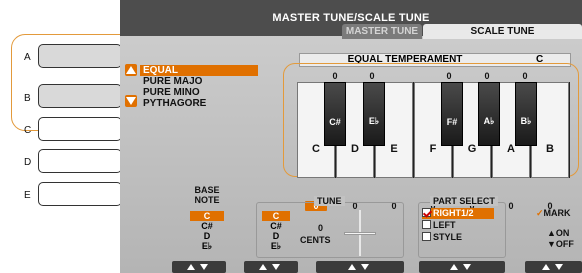  I want to click on button-letter-e: E, so click(27, 195).